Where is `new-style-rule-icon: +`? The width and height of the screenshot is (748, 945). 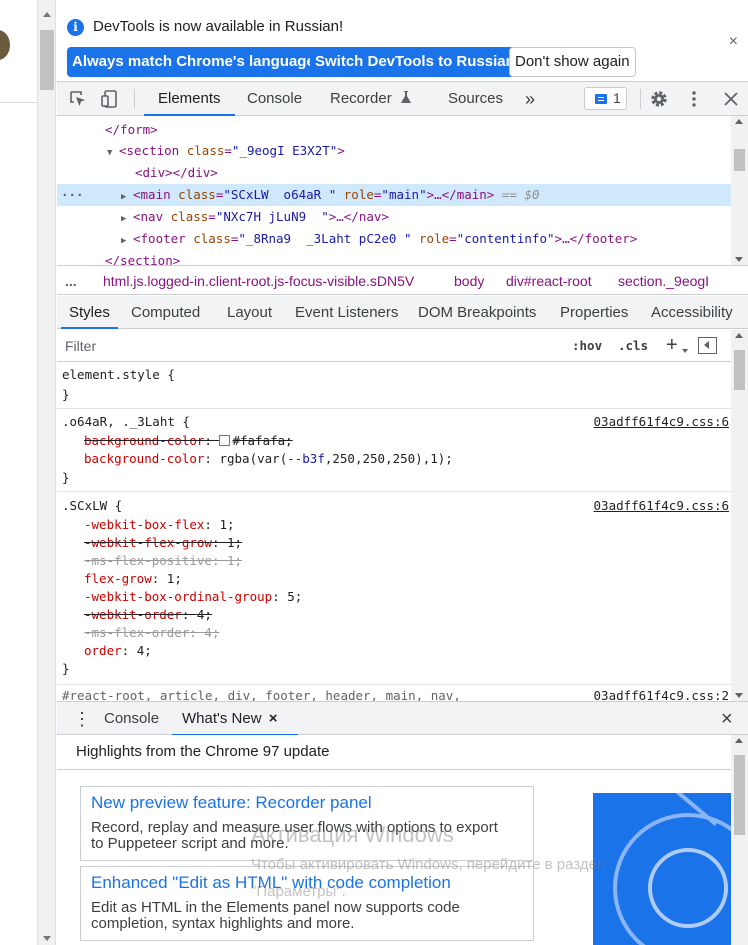
new-style-rule-icon: + is located at coordinates (672, 345).